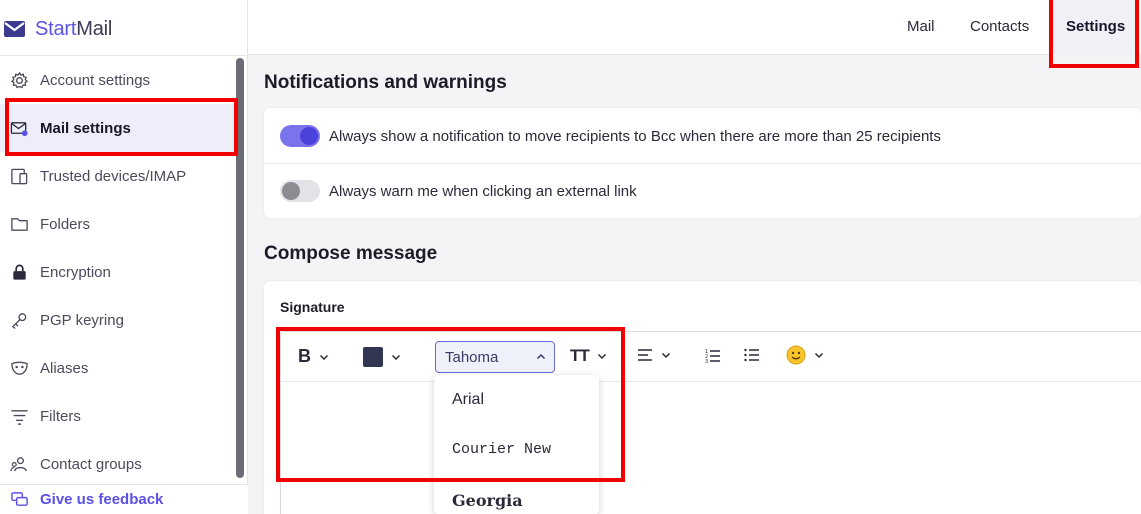 The width and height of the screenshot is (1141, 514). What do you see at coordinates (102, 499) in the screenshot?
I see `feedback-label: Give us feedback` at bounding box center [102, 499].